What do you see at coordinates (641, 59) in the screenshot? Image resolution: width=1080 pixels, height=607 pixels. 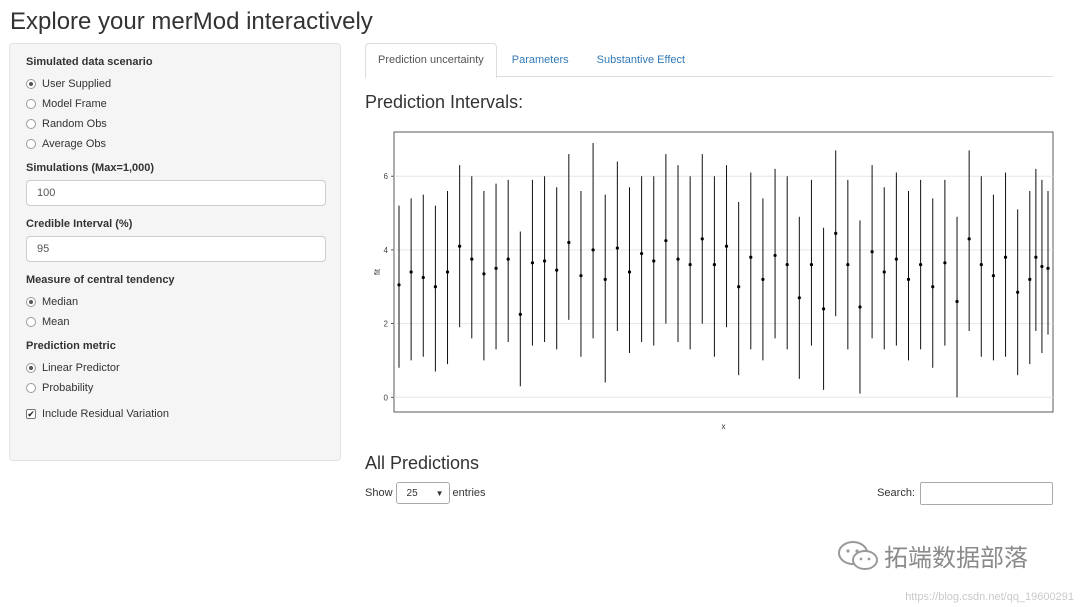 I see `tab-substantive-effect: Substantive Effect` at bounding box center [641, 59].